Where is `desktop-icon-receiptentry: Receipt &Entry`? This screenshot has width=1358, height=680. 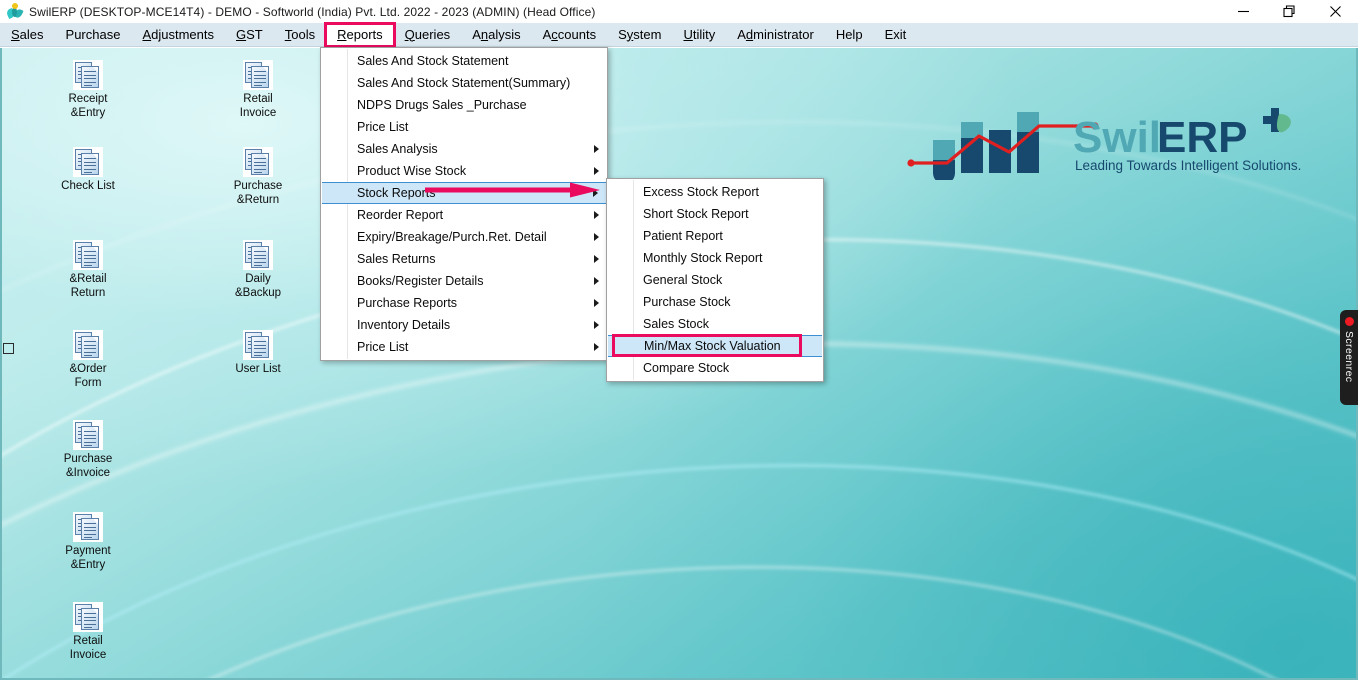 desktop-icon-receiptentry: Receipt &Entry is located at coordinates (88, 90).